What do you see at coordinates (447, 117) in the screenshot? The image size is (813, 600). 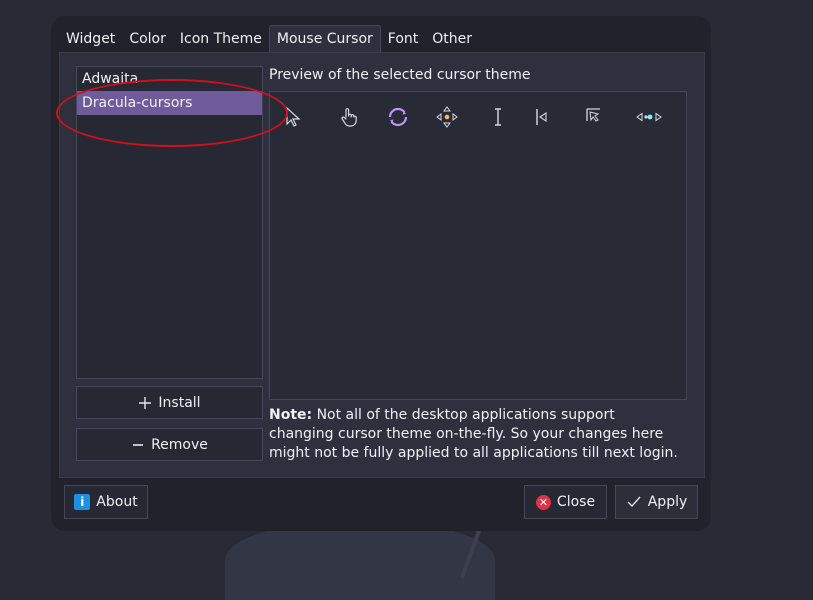 I see `move-cursor-icon` at bounding box center [447, 117].